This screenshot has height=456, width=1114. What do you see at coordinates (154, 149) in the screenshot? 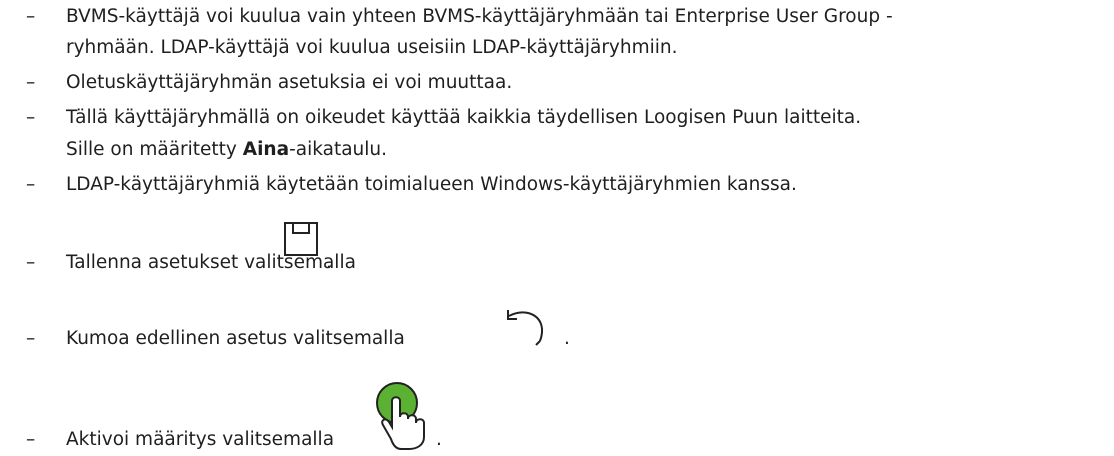
I see `text-run: Sille on määritetty` at bounding box center [154, 149].